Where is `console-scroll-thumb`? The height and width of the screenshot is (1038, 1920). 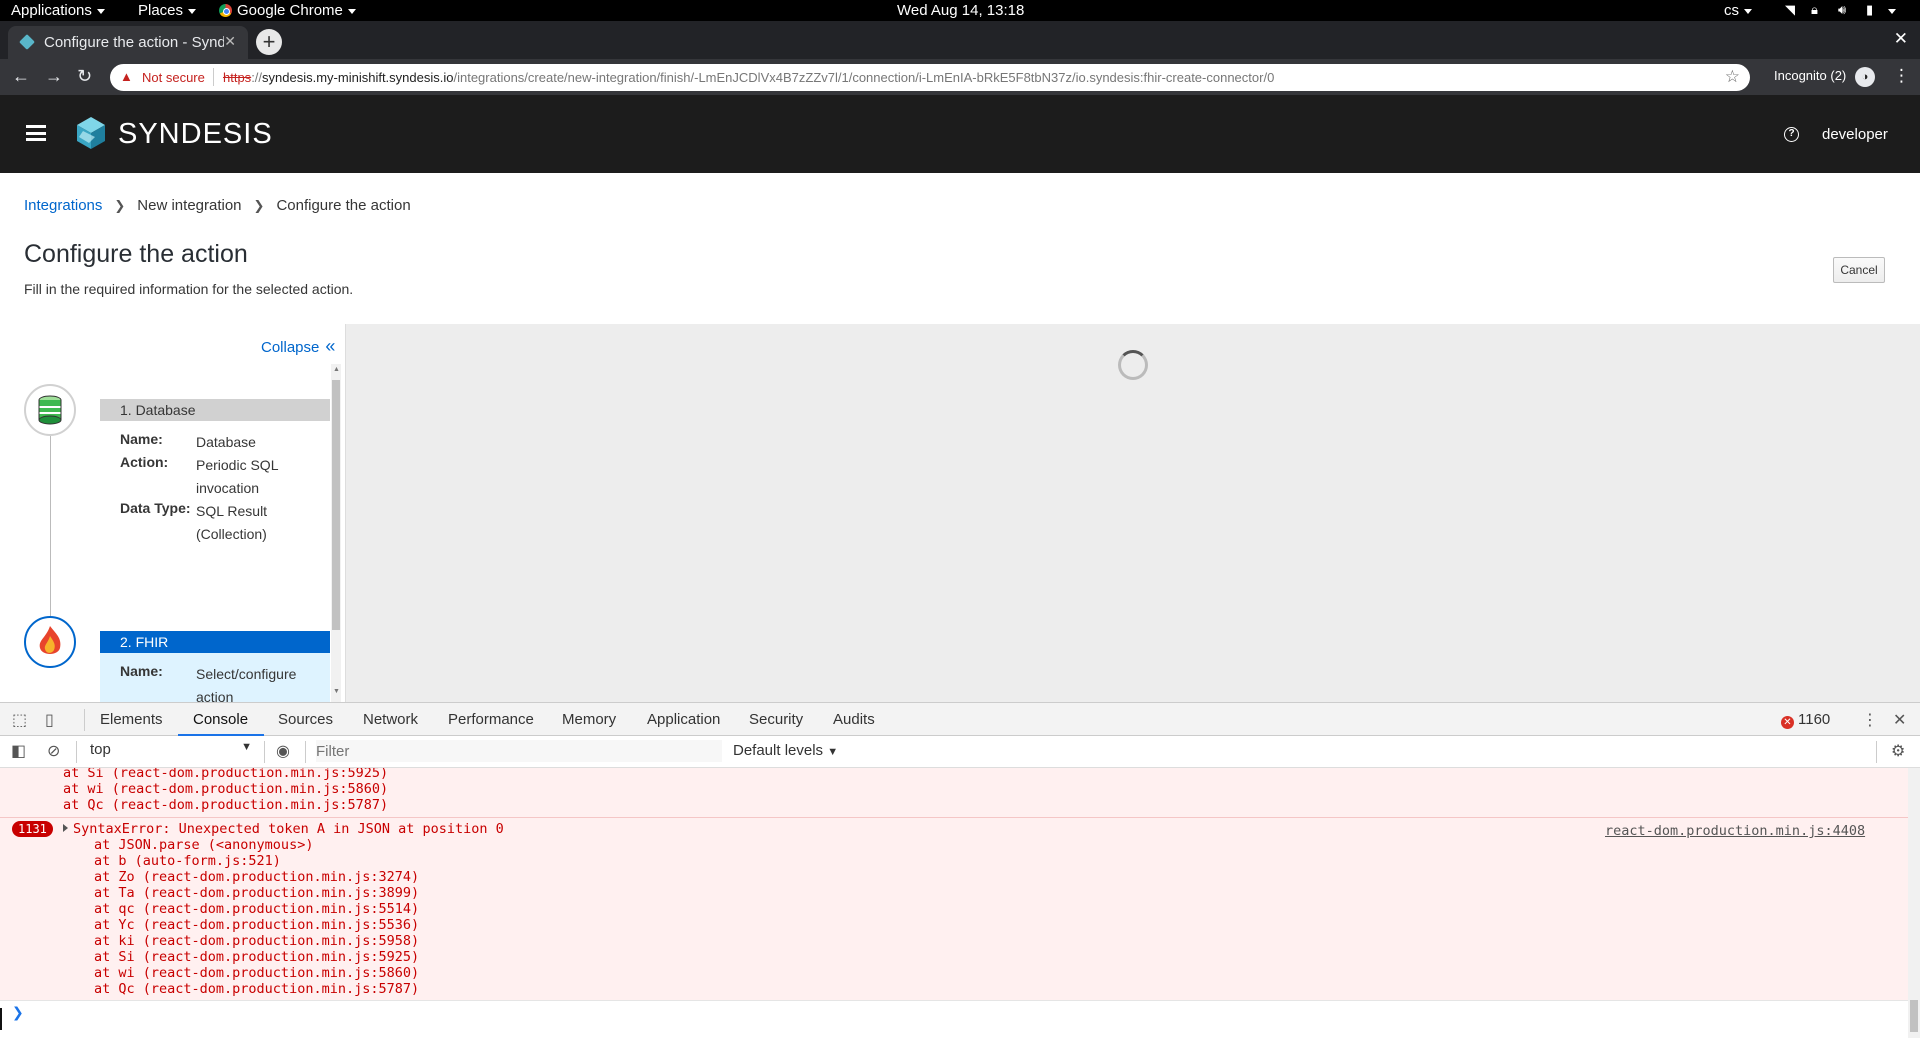 console-scroll-thumb is located at coordinates (1914, 1016).